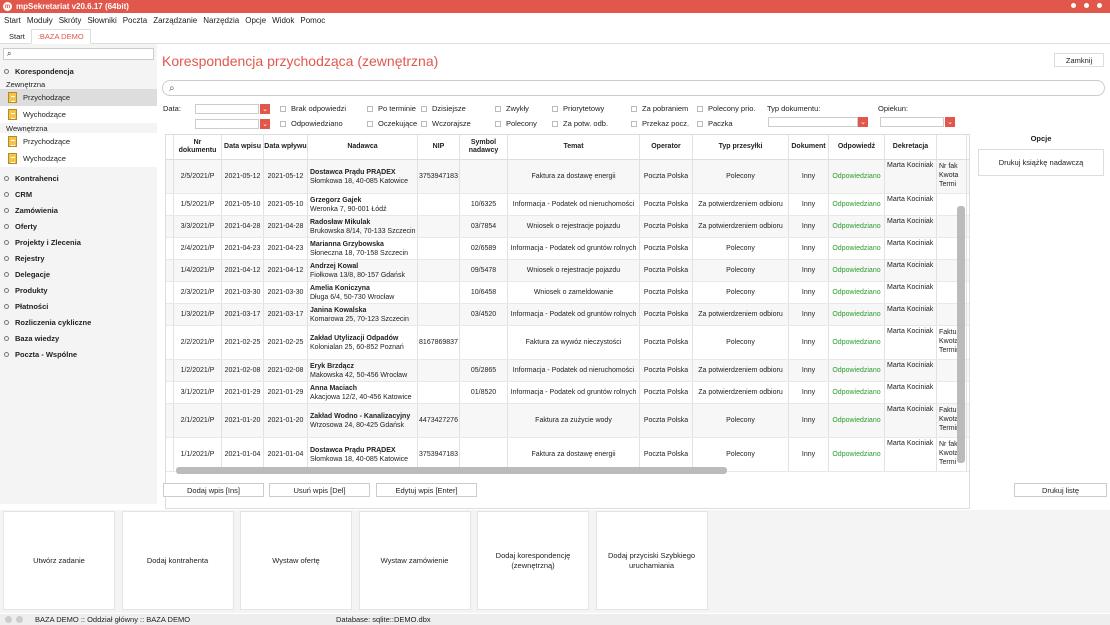 This screenshot has height=625, width=1110. What do you see at coordinates (446, 123) in the screenshot?
I see `filter-checkbox: Wczorajsze` at bounding box center [446, 123].